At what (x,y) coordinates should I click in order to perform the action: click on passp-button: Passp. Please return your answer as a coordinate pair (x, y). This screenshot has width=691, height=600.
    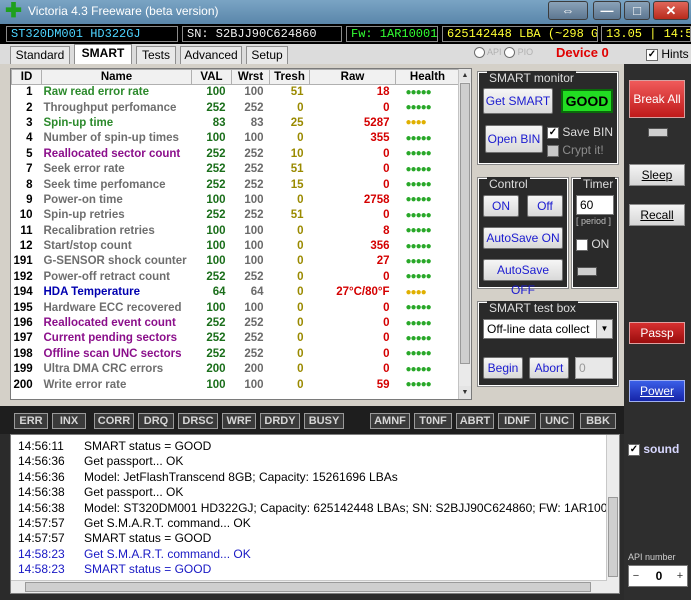
    Looking at the image, I should click on (657, 333).